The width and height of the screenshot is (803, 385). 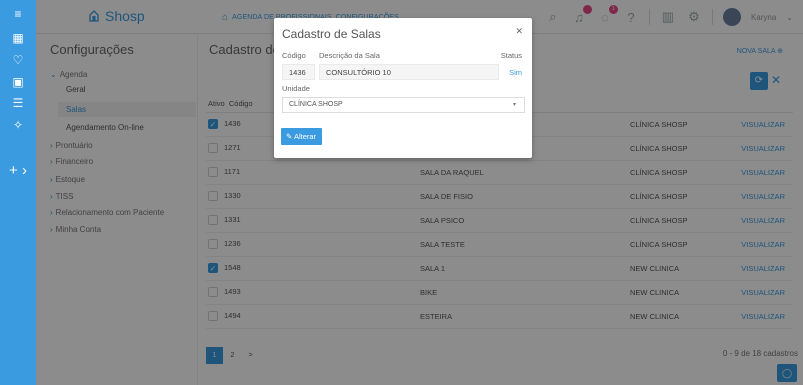 I want to click on close-icon: ✕, so click(x=519, y=31).